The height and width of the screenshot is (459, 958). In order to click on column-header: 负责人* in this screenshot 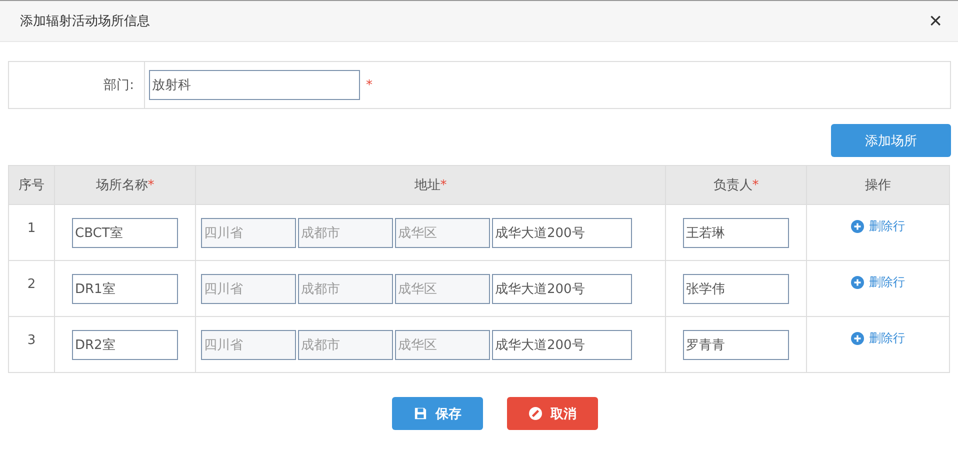, I will do `click(736, 185)`.